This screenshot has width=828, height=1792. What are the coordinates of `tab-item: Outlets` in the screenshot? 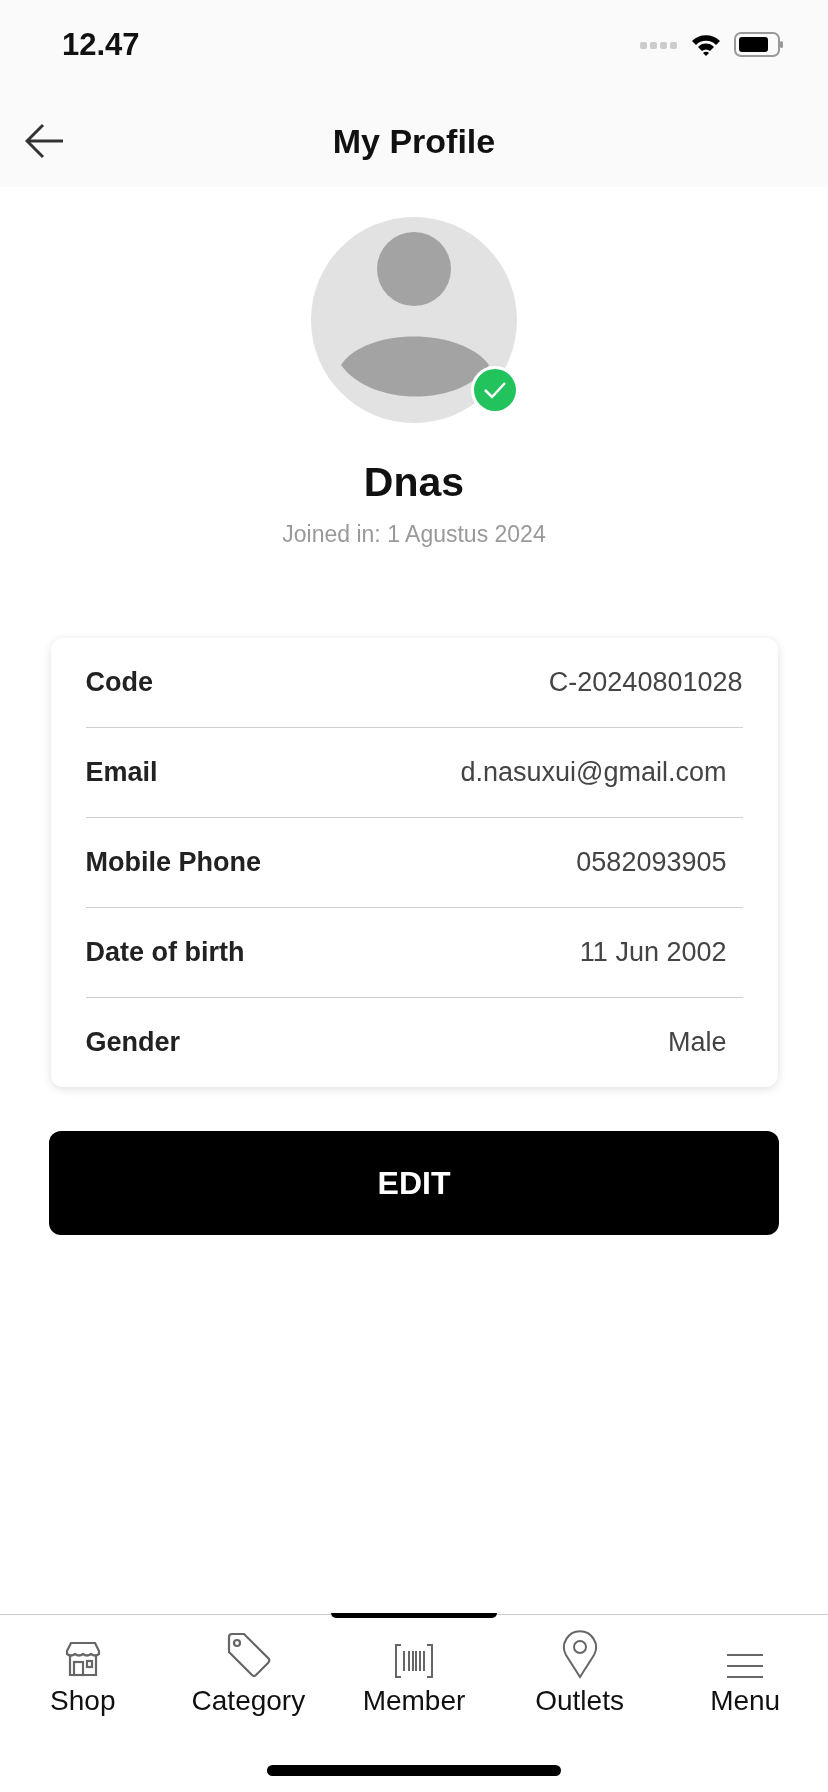 It's located at (579, 1670).